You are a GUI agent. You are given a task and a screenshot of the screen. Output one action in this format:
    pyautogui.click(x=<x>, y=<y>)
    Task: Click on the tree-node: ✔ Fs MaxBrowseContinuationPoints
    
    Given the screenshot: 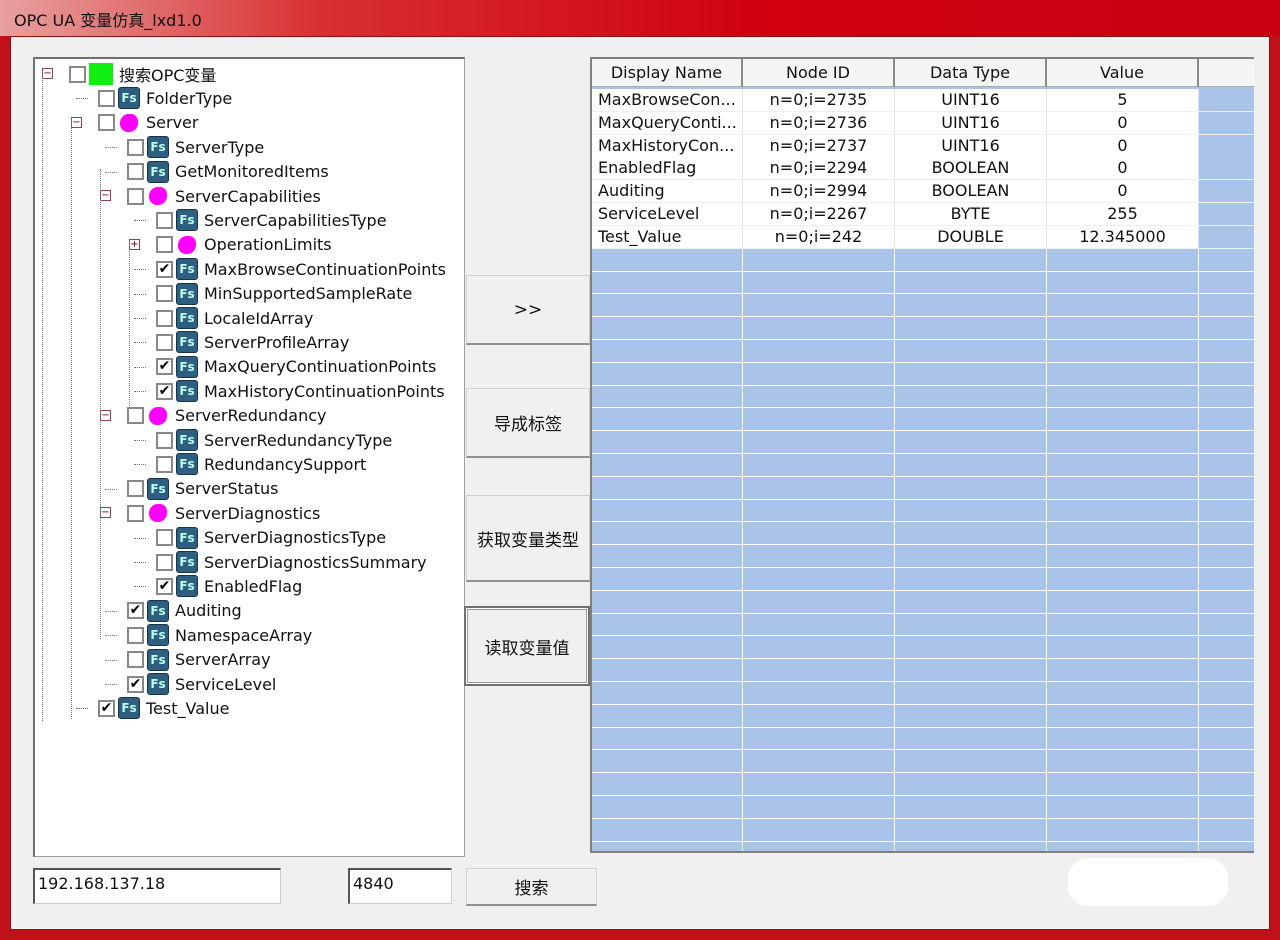 What is the action you would take?
    pyautogui.click(x=290, y=269)
    